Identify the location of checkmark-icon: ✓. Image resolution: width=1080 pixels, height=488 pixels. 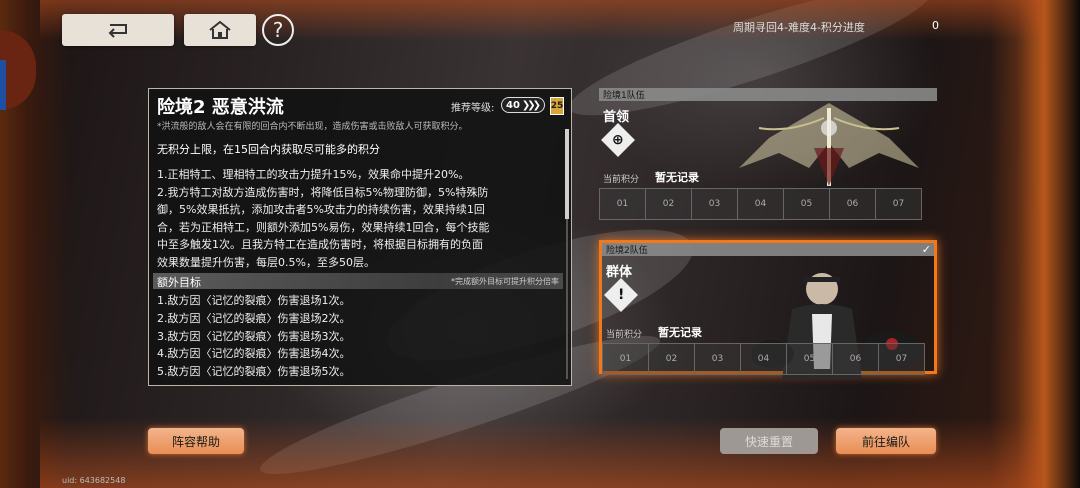
(926, 249).